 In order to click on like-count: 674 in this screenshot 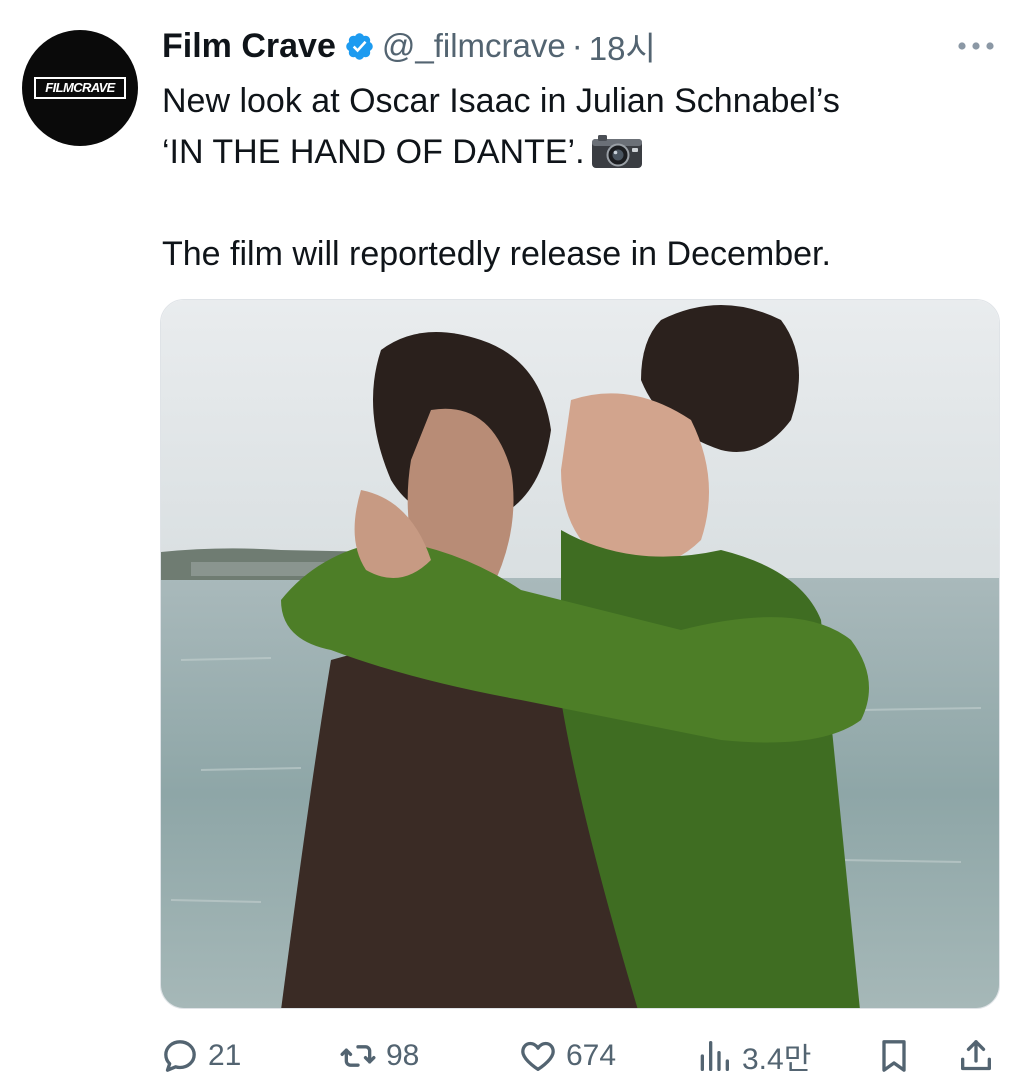, I will do `click(591, 1055)`.